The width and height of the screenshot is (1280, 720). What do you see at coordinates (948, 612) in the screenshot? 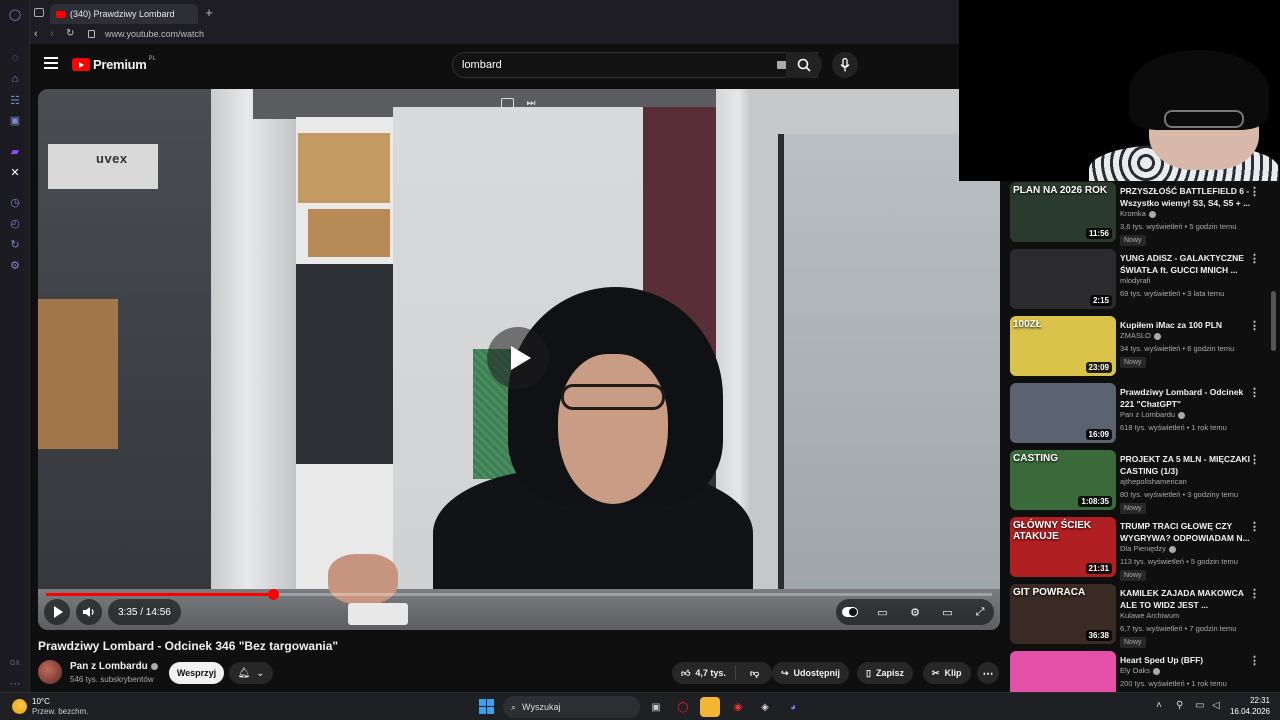
I see `theater-mode-icon: ▭` at bounding box center [948, 612].